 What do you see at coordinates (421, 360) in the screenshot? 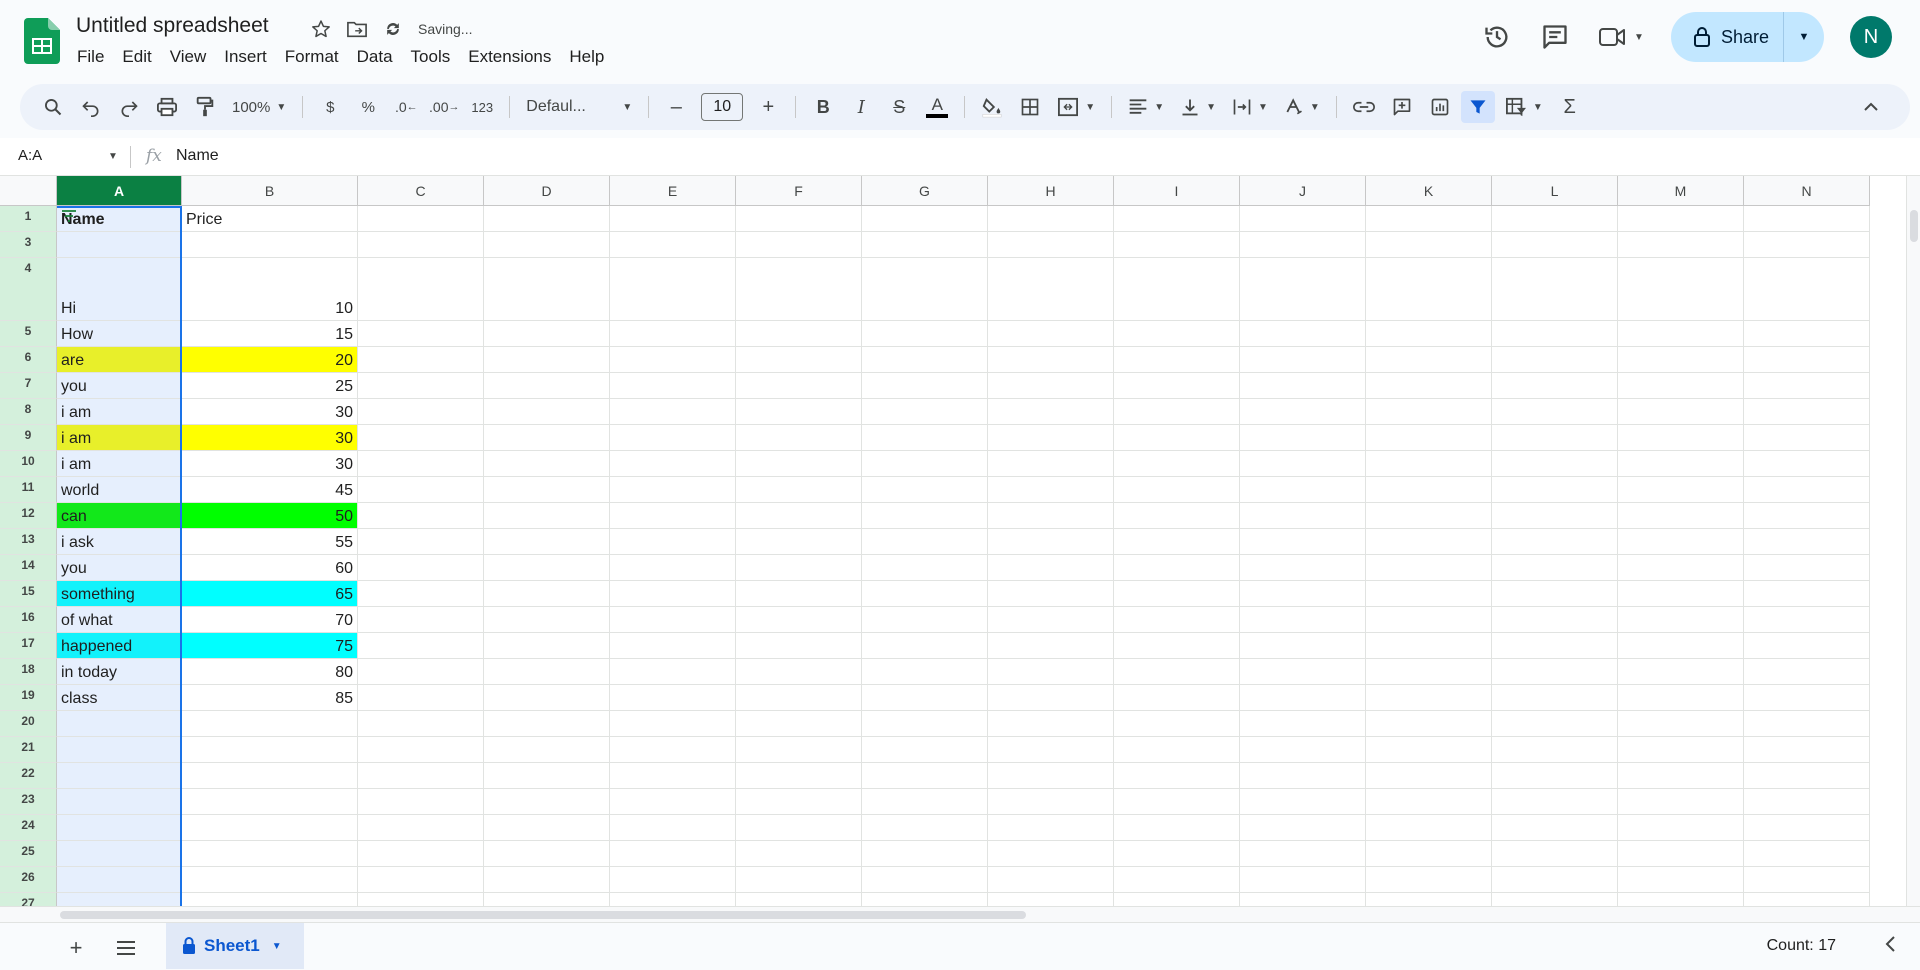
I see `cell-c6` at bounding box center [421, 360].